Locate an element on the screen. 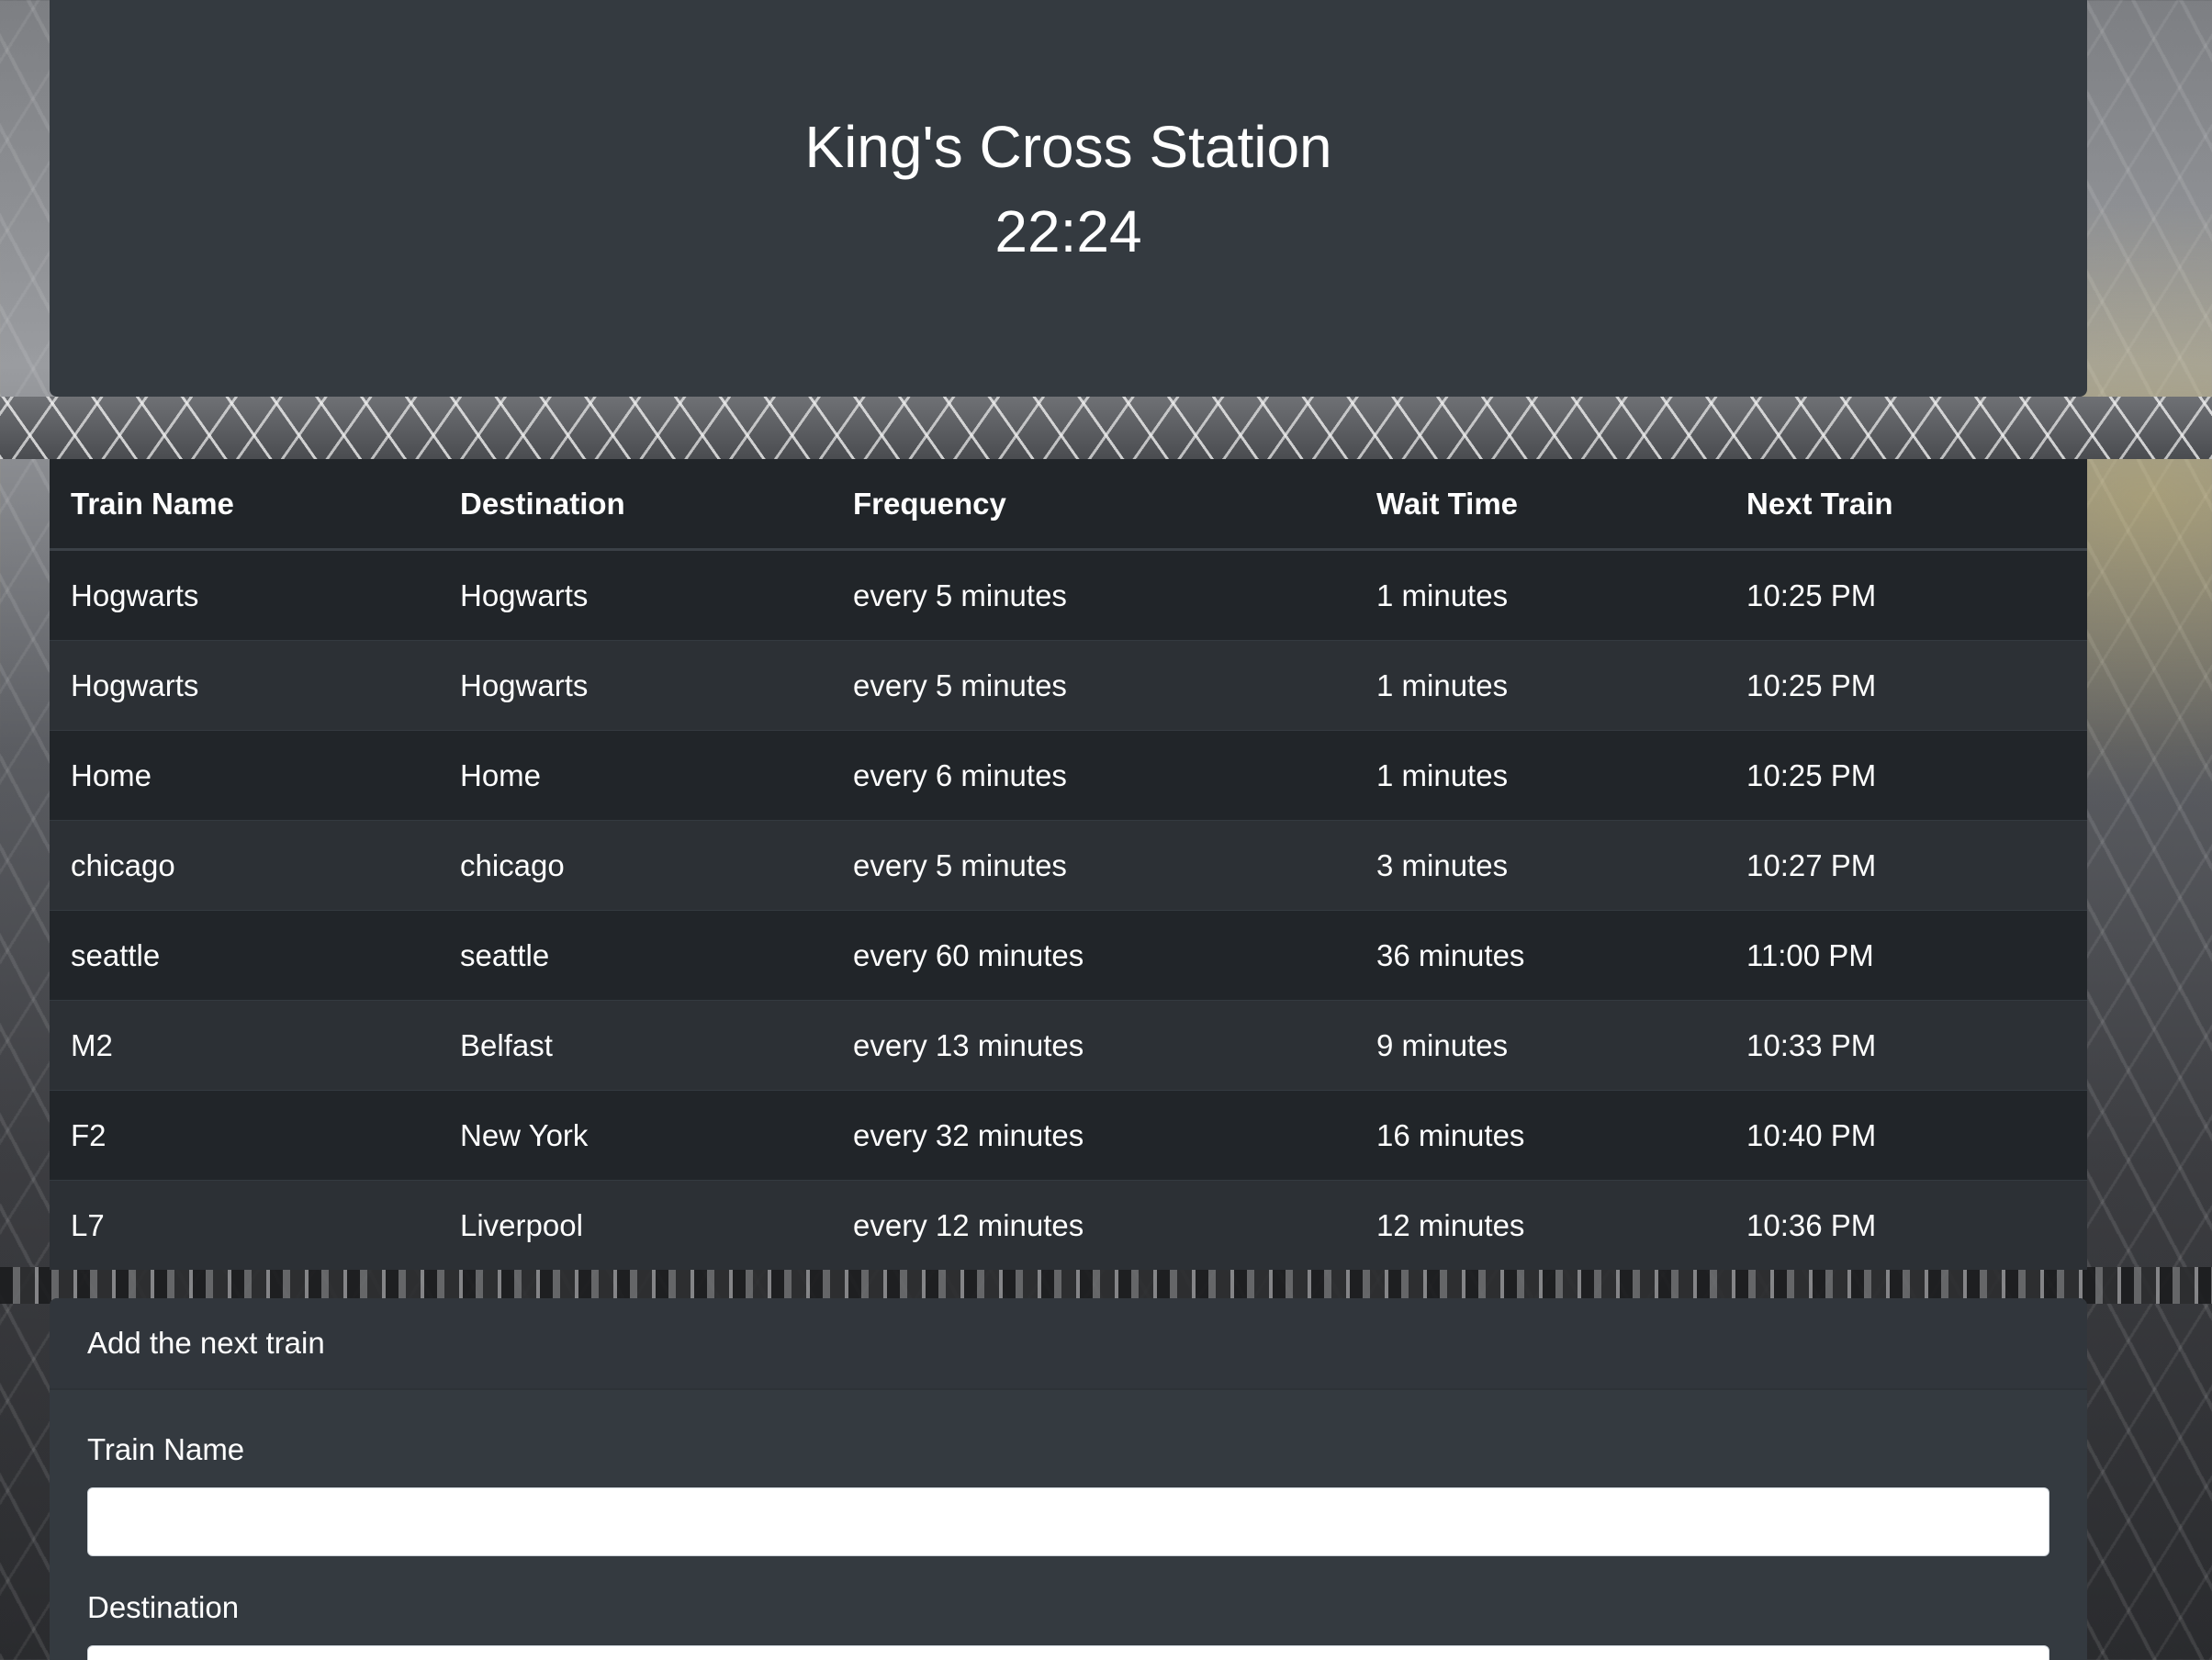 This screenshot has height=1660, width=2212. cell-destination: chicago is located at coordinates (635, 866).